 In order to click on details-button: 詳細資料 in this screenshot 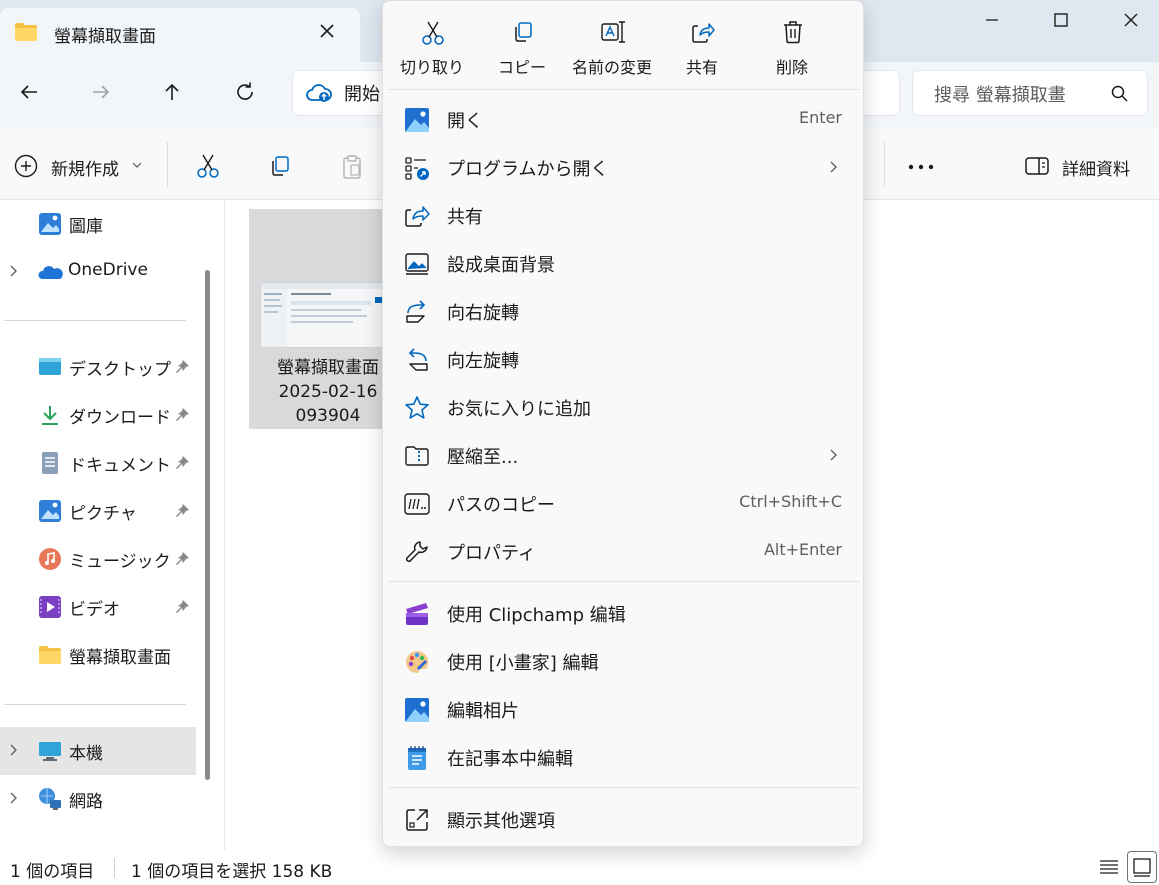, I will do `click(1096, 167)`.